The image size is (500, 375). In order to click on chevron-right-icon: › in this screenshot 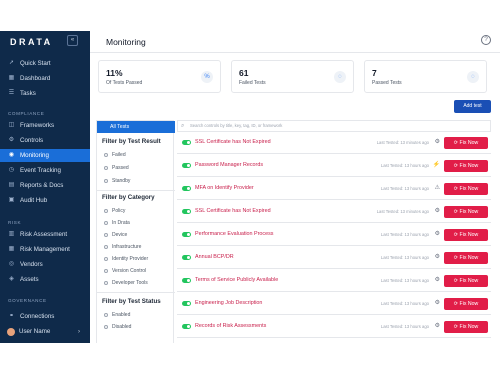, I will do `click(79, 331)`.